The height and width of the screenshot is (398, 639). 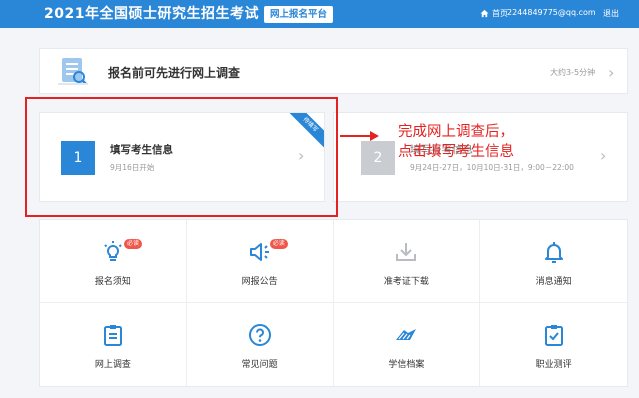 I want to click on tile-registration-notes: 必读 报名须知, so click(x=113, y=261).